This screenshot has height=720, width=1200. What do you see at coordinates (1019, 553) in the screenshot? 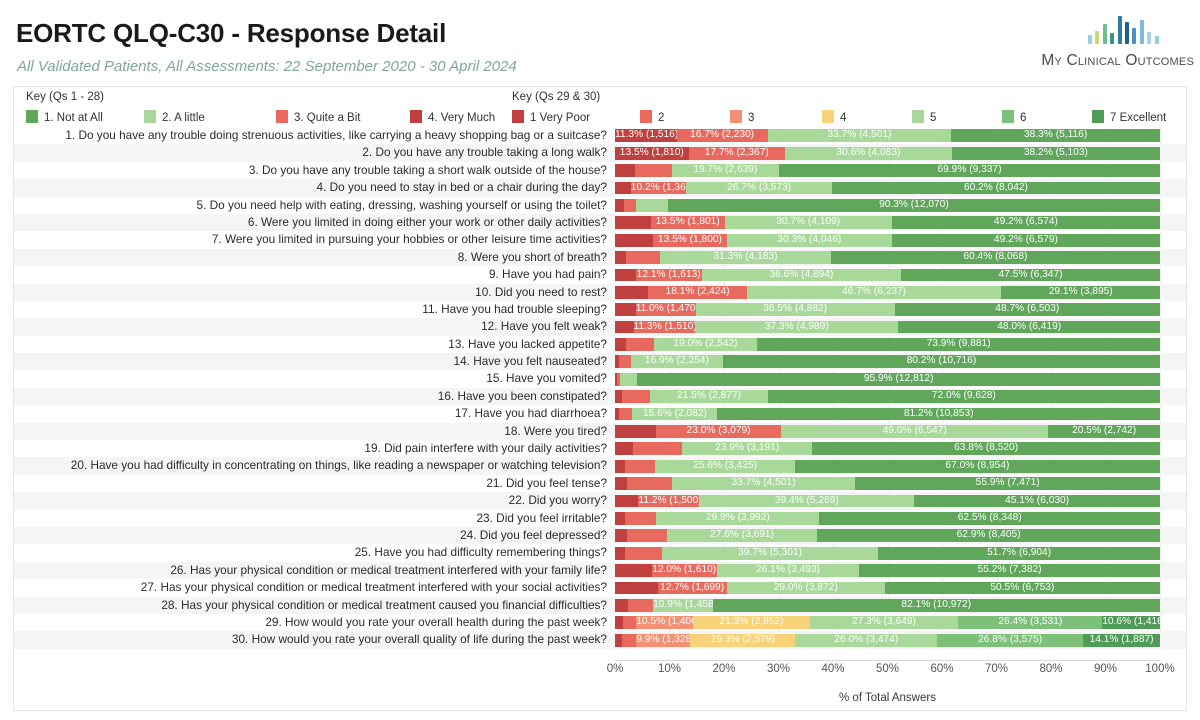
I see `bar-segment: 51.7% (6,904)` at bounding box center [1019, 553].